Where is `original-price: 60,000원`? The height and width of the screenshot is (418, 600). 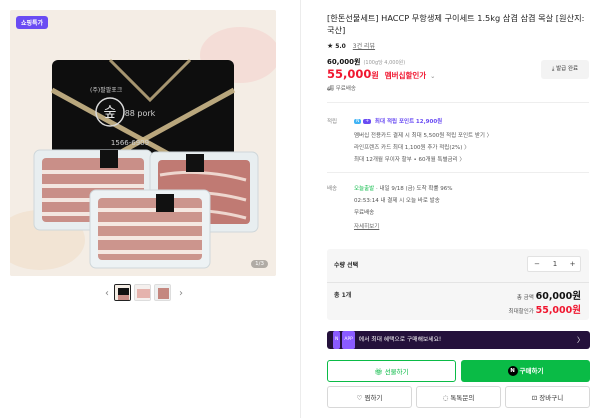 original-price: 60,000원 is located at coordinates (344, 62).